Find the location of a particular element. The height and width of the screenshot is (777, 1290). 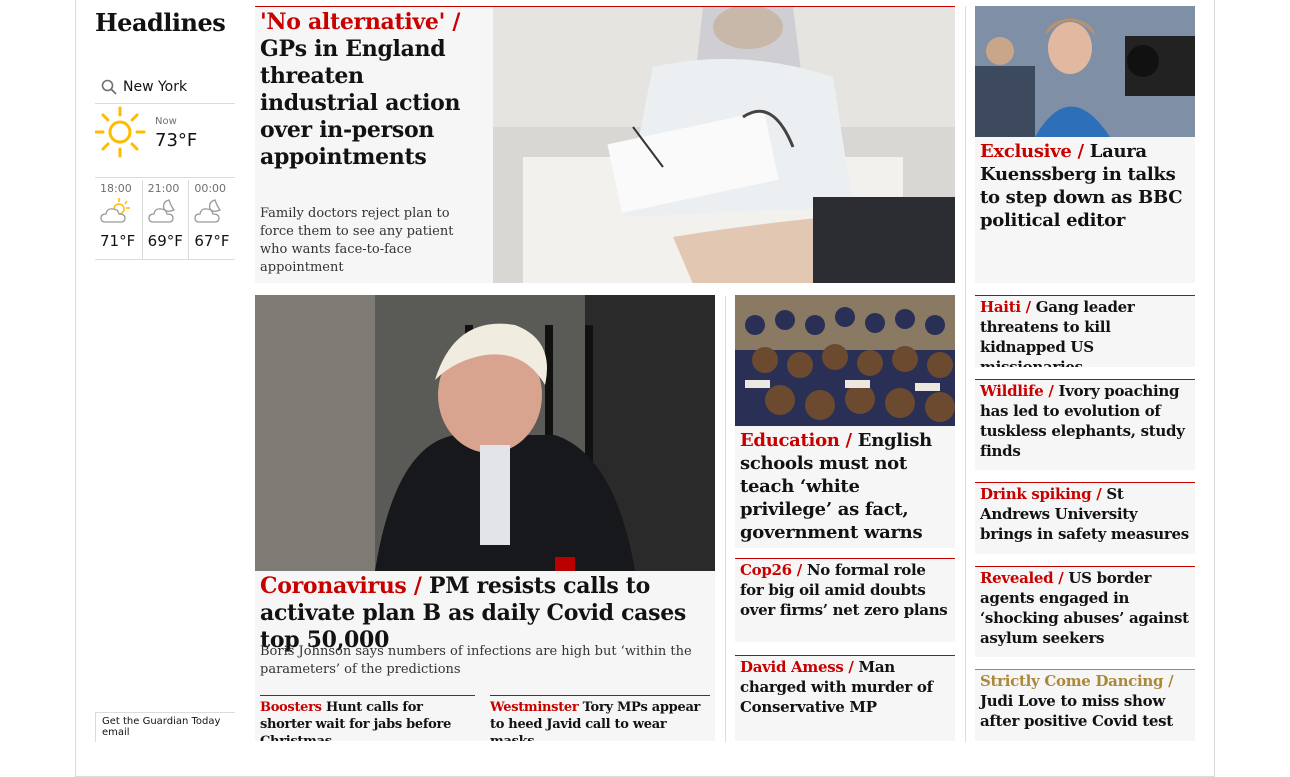

story-image-boris-johnson is located at coordinates (485, 433).